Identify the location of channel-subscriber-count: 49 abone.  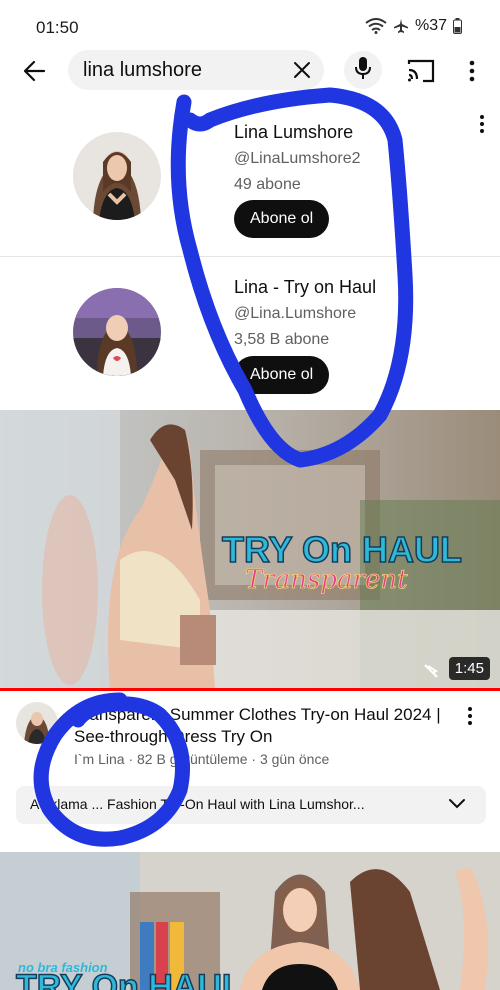
(267, 184).